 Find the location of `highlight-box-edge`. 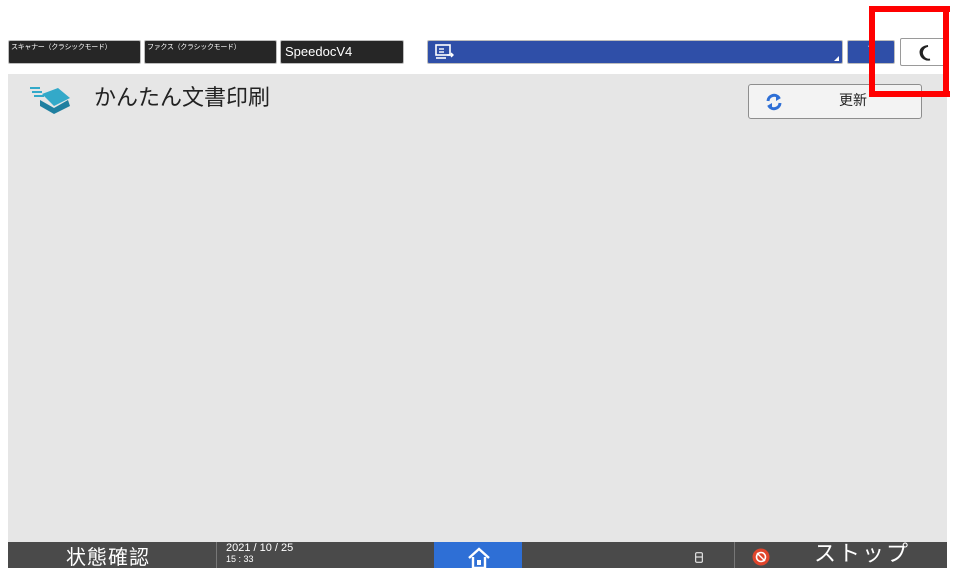

highlight-box-edge is located at coordinates (946, 51).